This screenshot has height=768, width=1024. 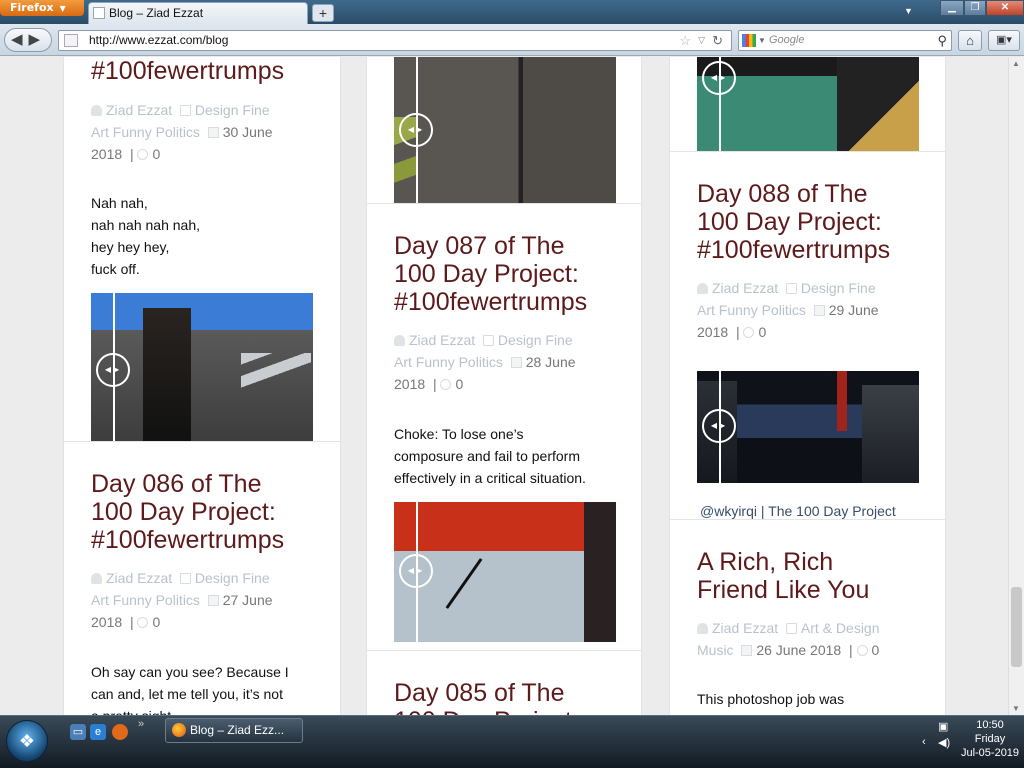 I want to click on post-title: Day 085 of The 100 Day Project:, so click(x=486, y=697).